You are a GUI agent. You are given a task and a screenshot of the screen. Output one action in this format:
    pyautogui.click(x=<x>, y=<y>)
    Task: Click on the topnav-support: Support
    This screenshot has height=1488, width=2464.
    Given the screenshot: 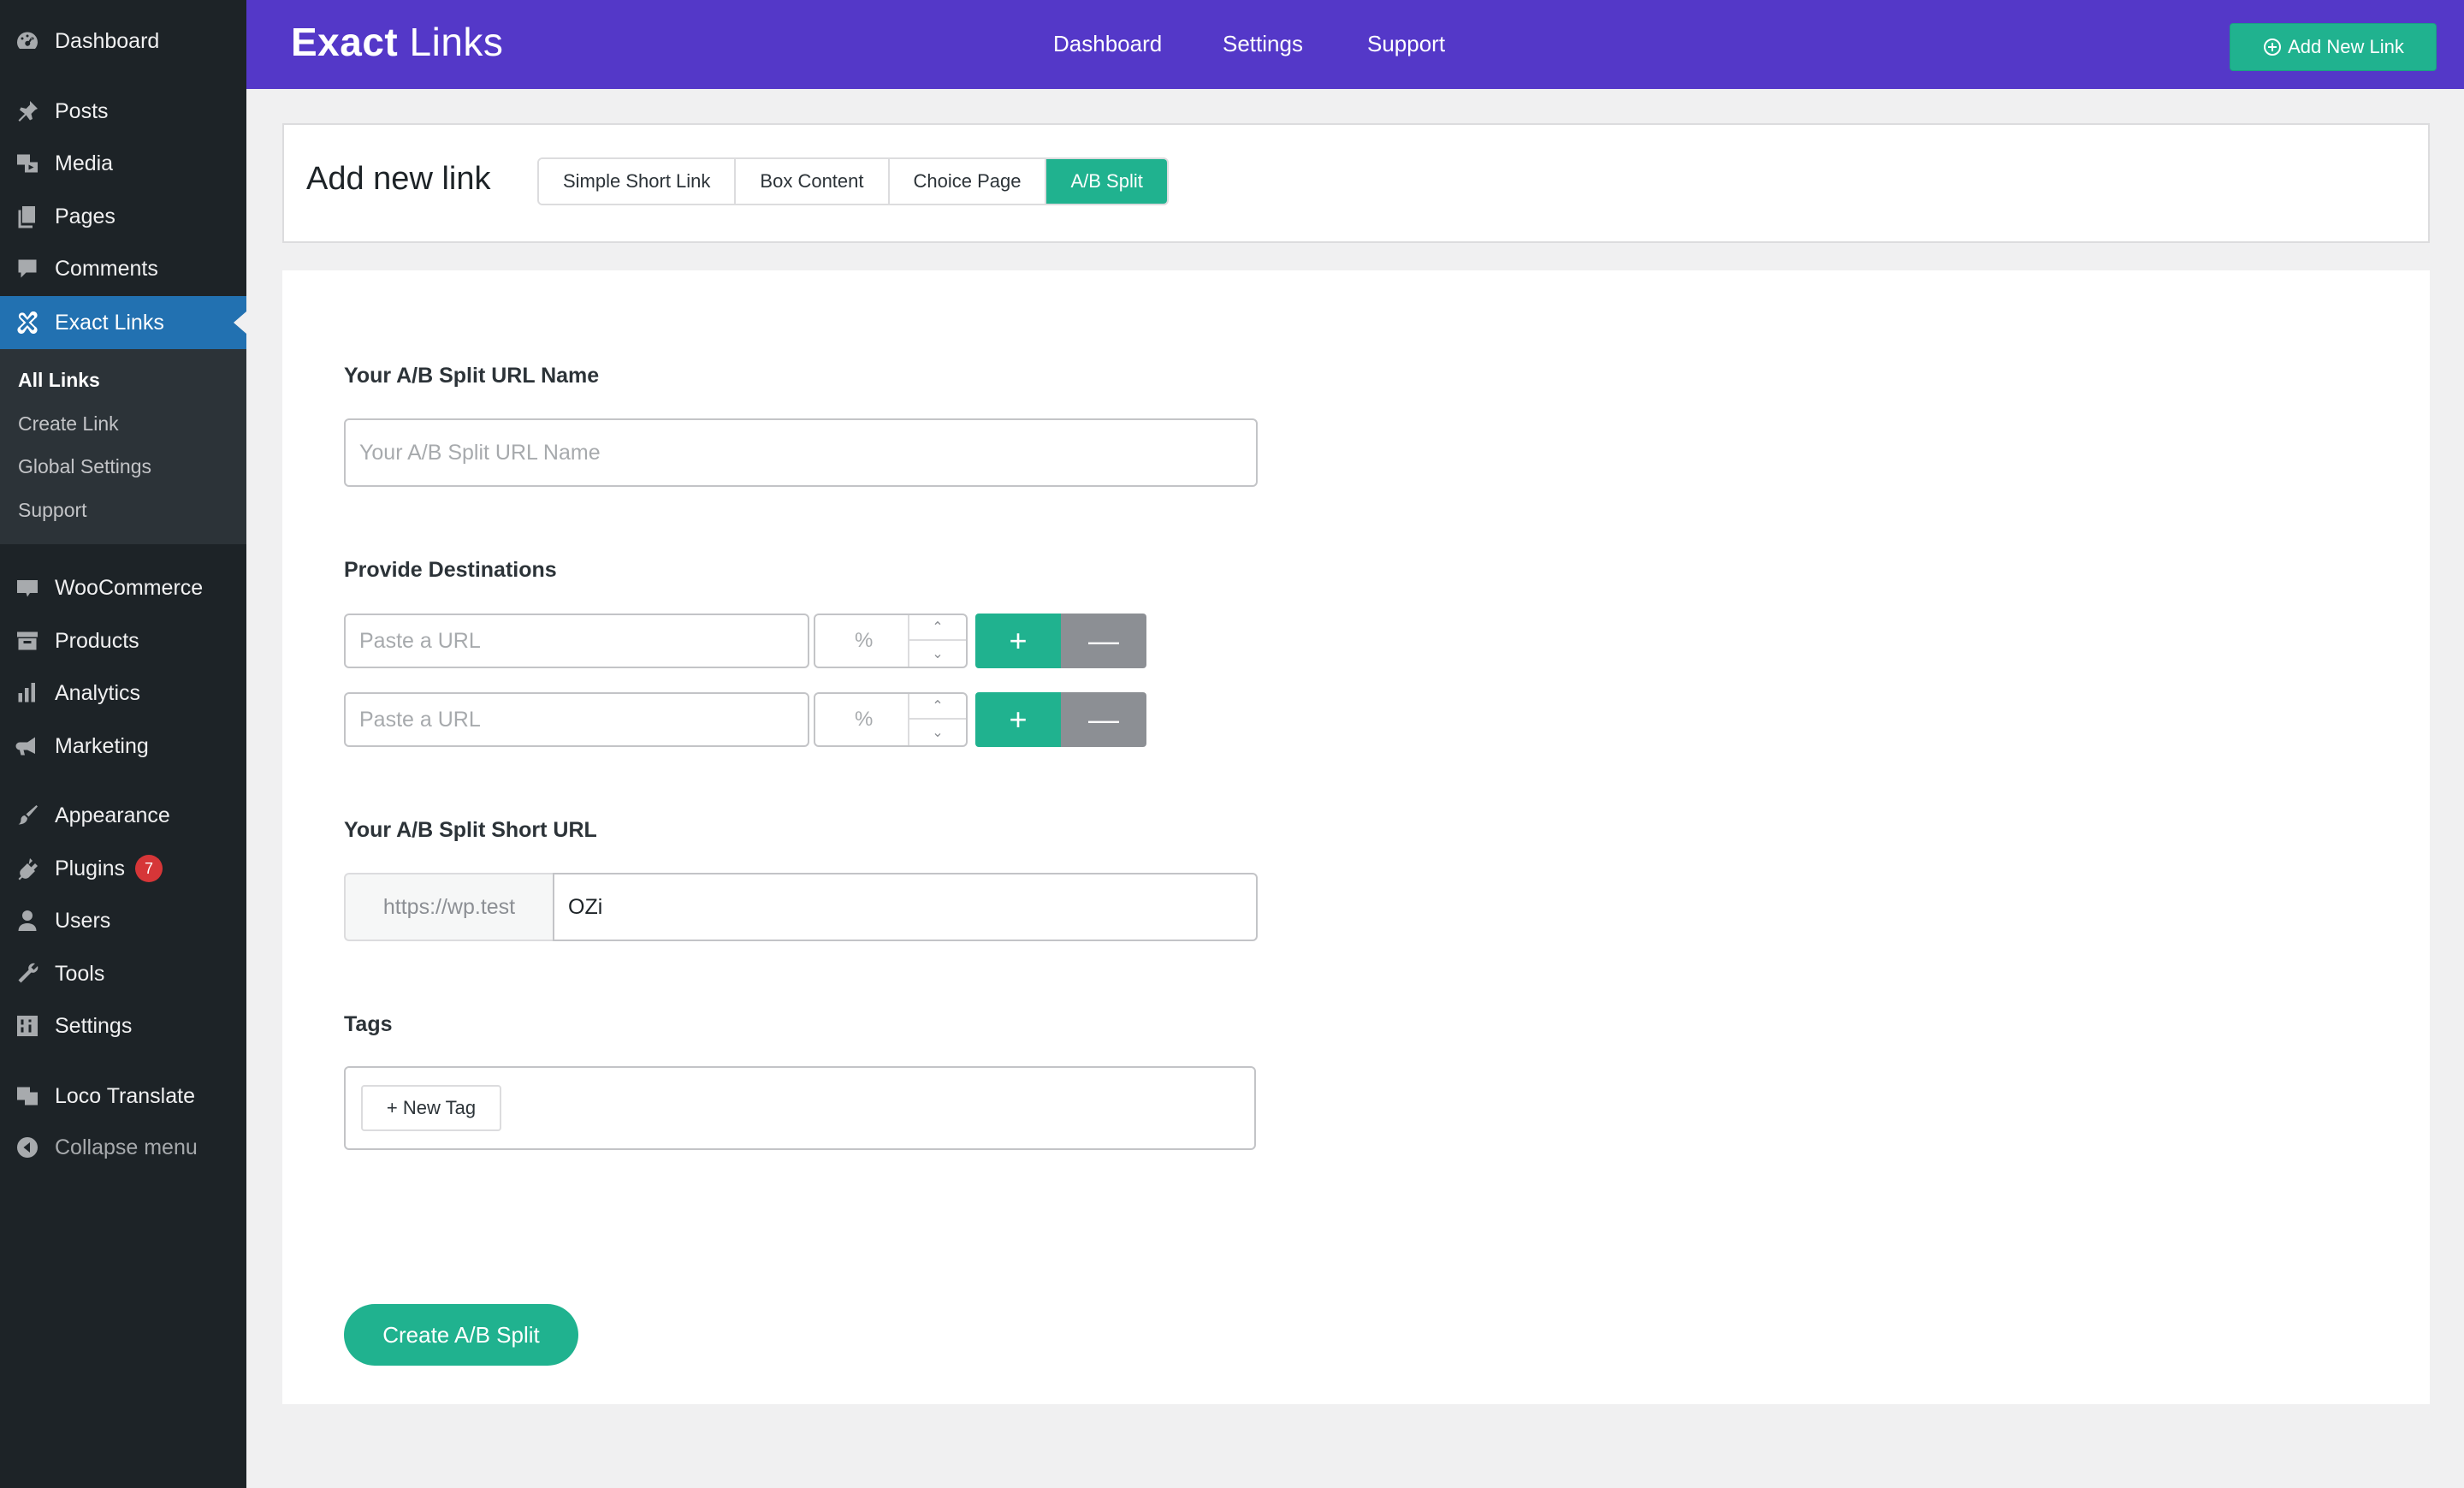 What is the action you would take?
    pyautogui.click(x=1406, y=44)
    